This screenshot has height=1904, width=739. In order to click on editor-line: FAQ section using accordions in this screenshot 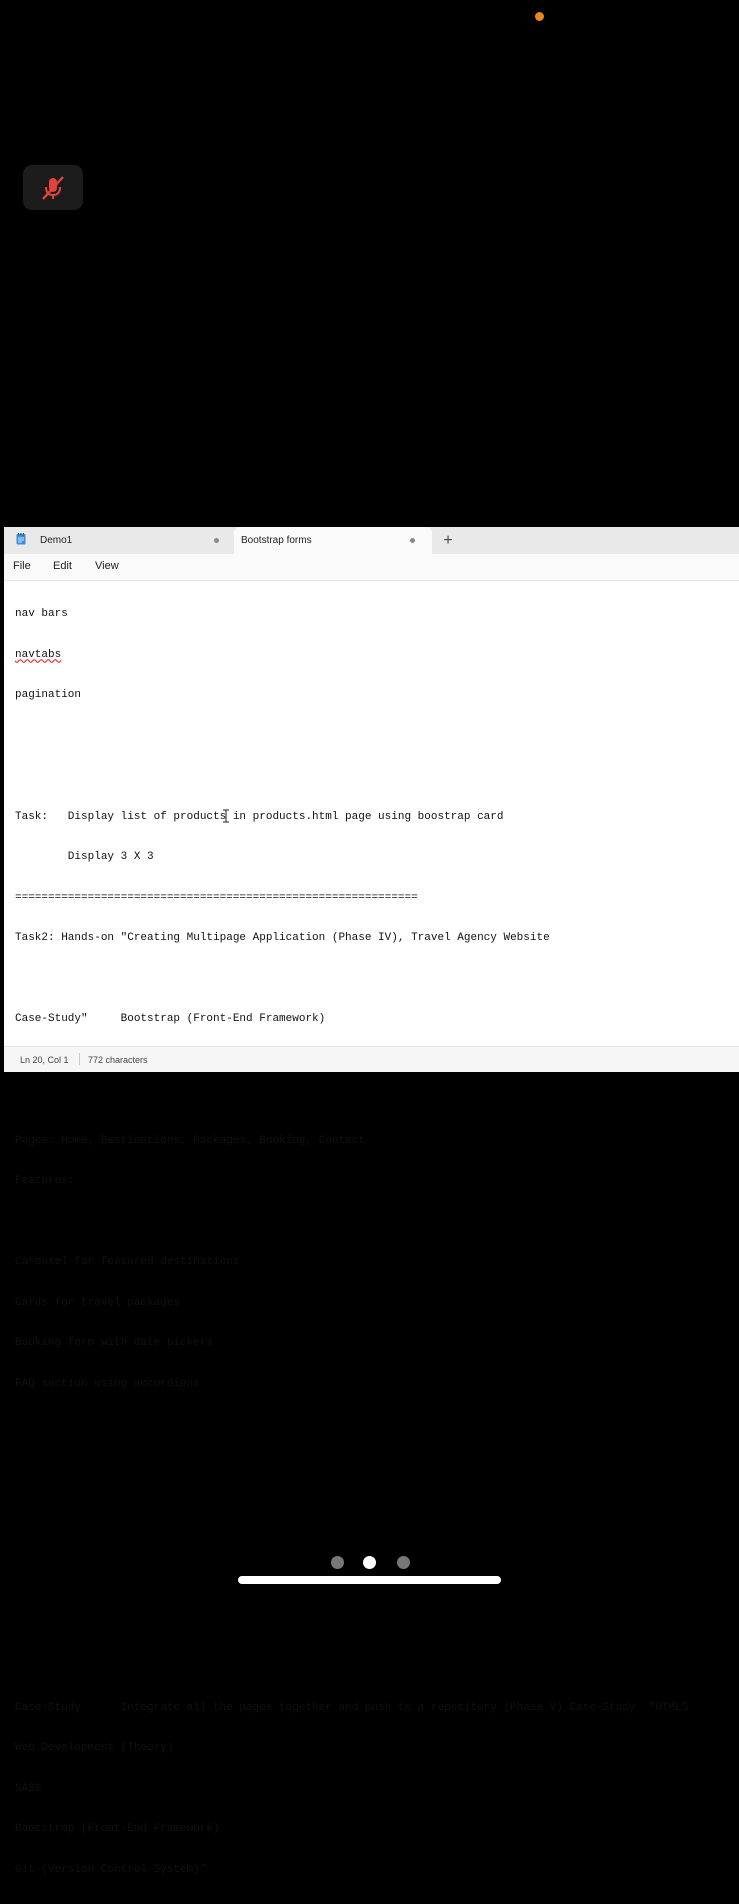, I will do `click(107, 1383)`.